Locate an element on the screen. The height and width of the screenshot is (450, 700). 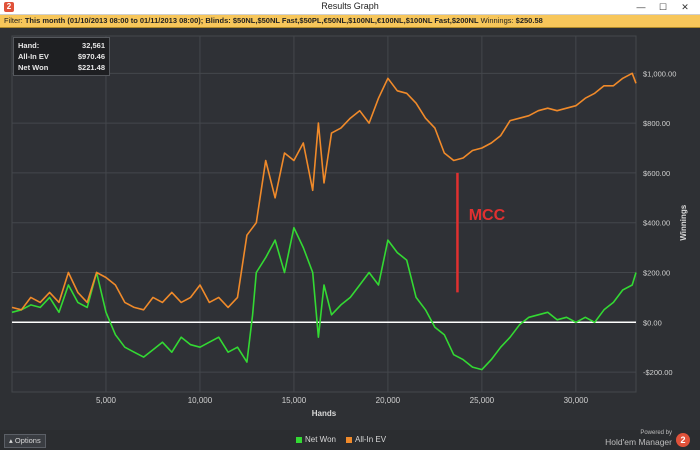
stats-value: 32,561 is located at coordinates (93, 45).